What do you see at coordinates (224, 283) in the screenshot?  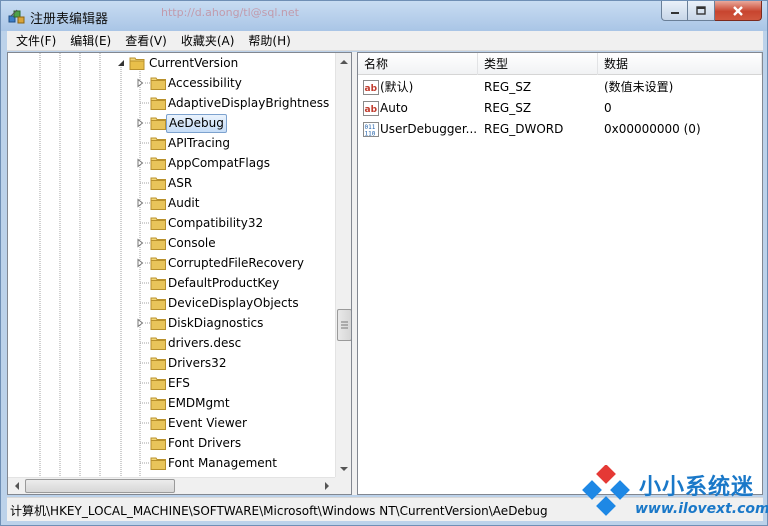 I see `tree-node-label: DefaultProductKey` at bounding box center [224, 283].